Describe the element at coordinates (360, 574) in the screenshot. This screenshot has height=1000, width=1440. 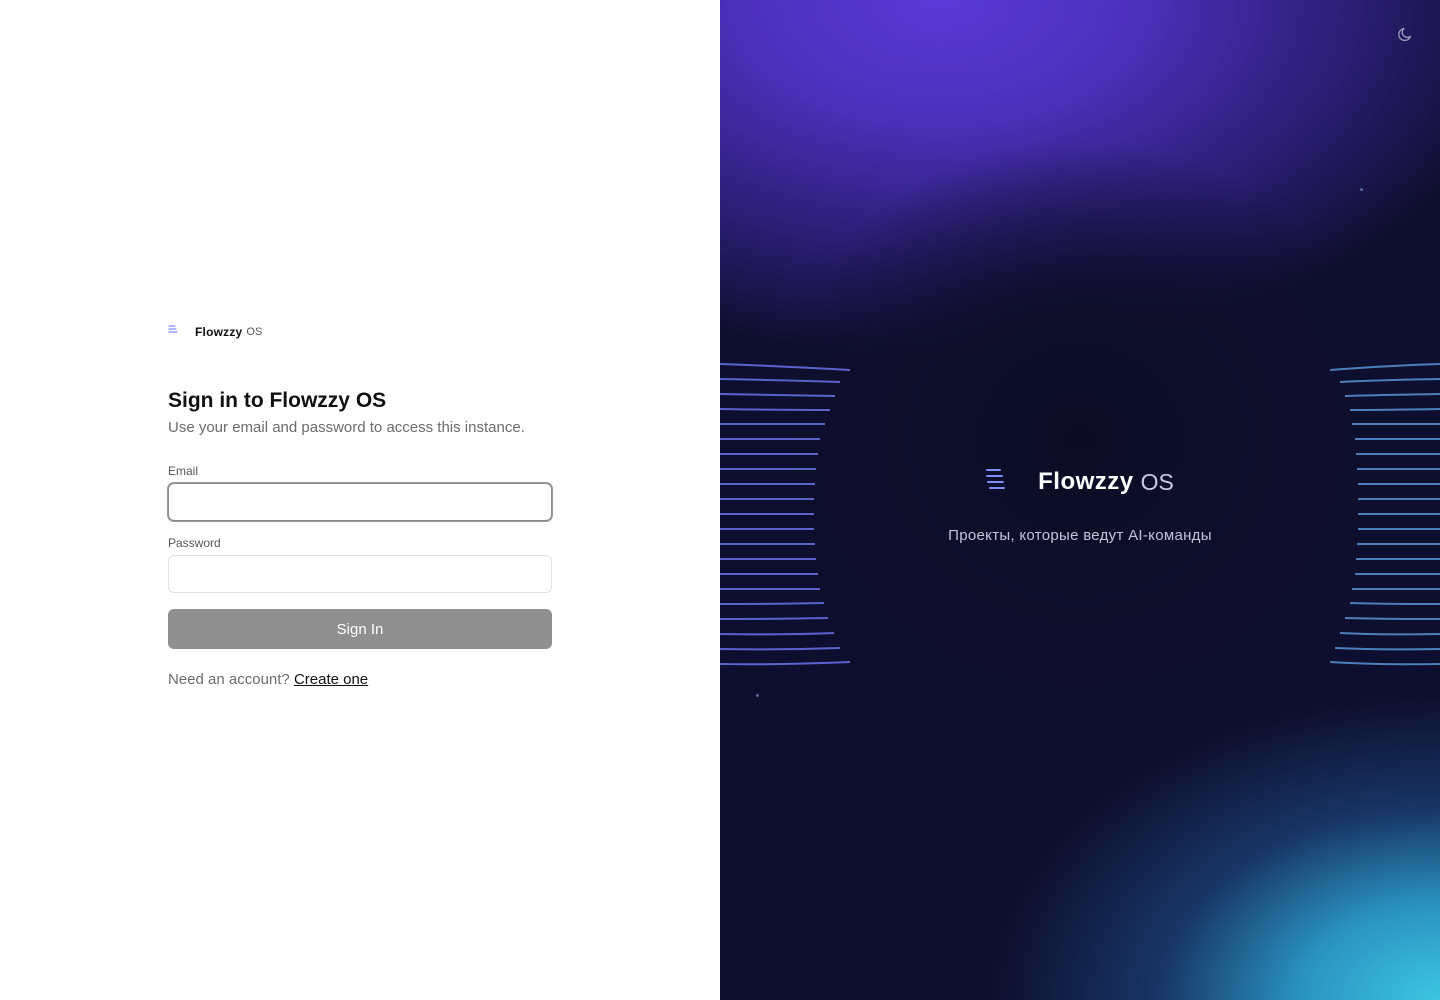
I see `password-input` at that location.